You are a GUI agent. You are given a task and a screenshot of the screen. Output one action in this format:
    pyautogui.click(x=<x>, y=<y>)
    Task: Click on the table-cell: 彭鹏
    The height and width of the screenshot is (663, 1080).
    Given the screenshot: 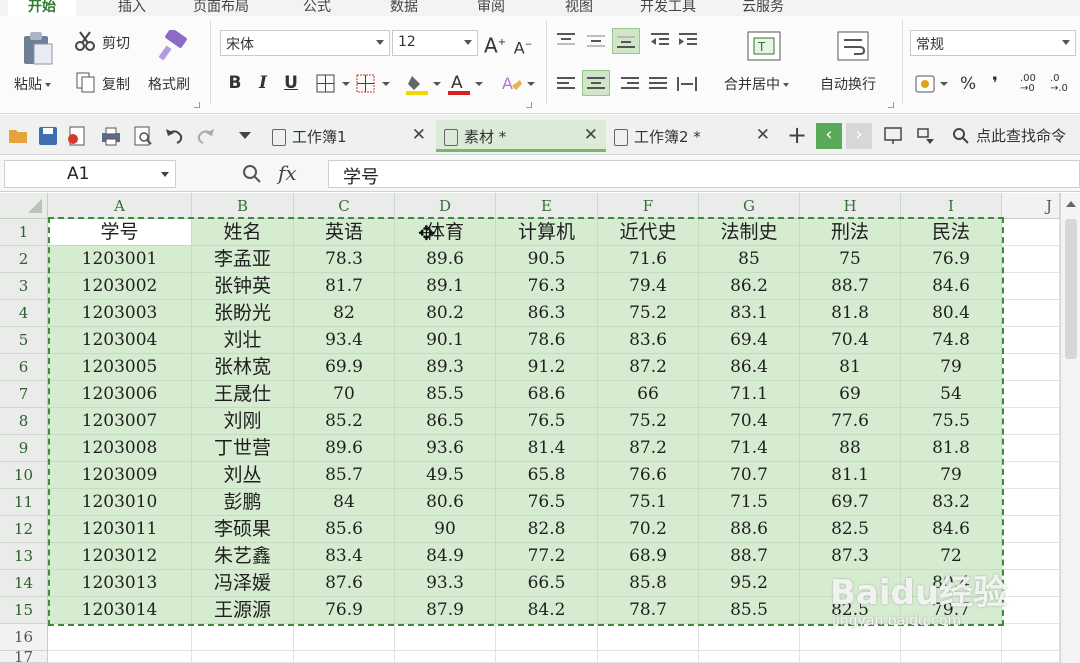 What is the action you would take?
    pyautogui.click(x=243, y=502)
    